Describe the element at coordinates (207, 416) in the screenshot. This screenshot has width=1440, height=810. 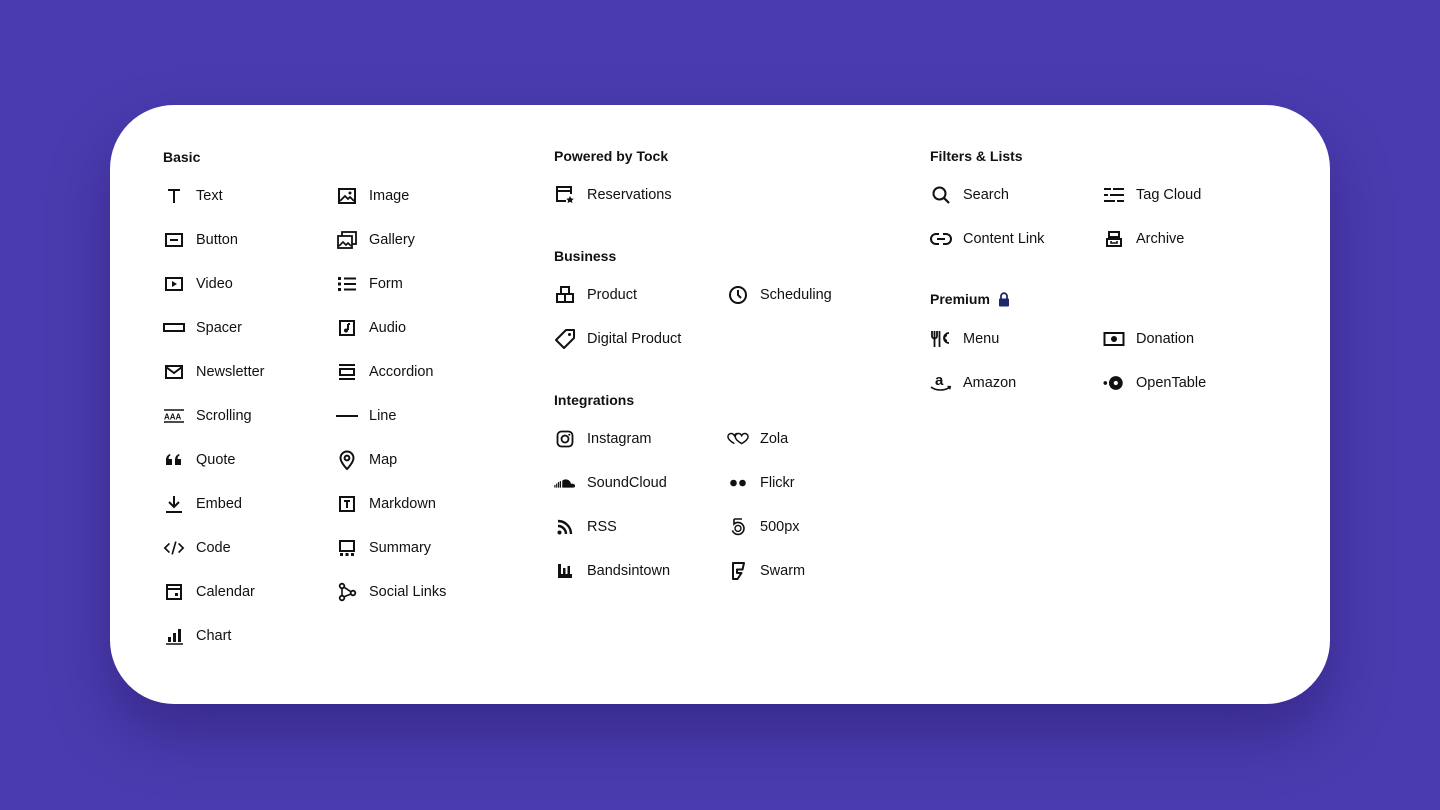
I see `block-scrolling: AAA Scrolling` at that location.